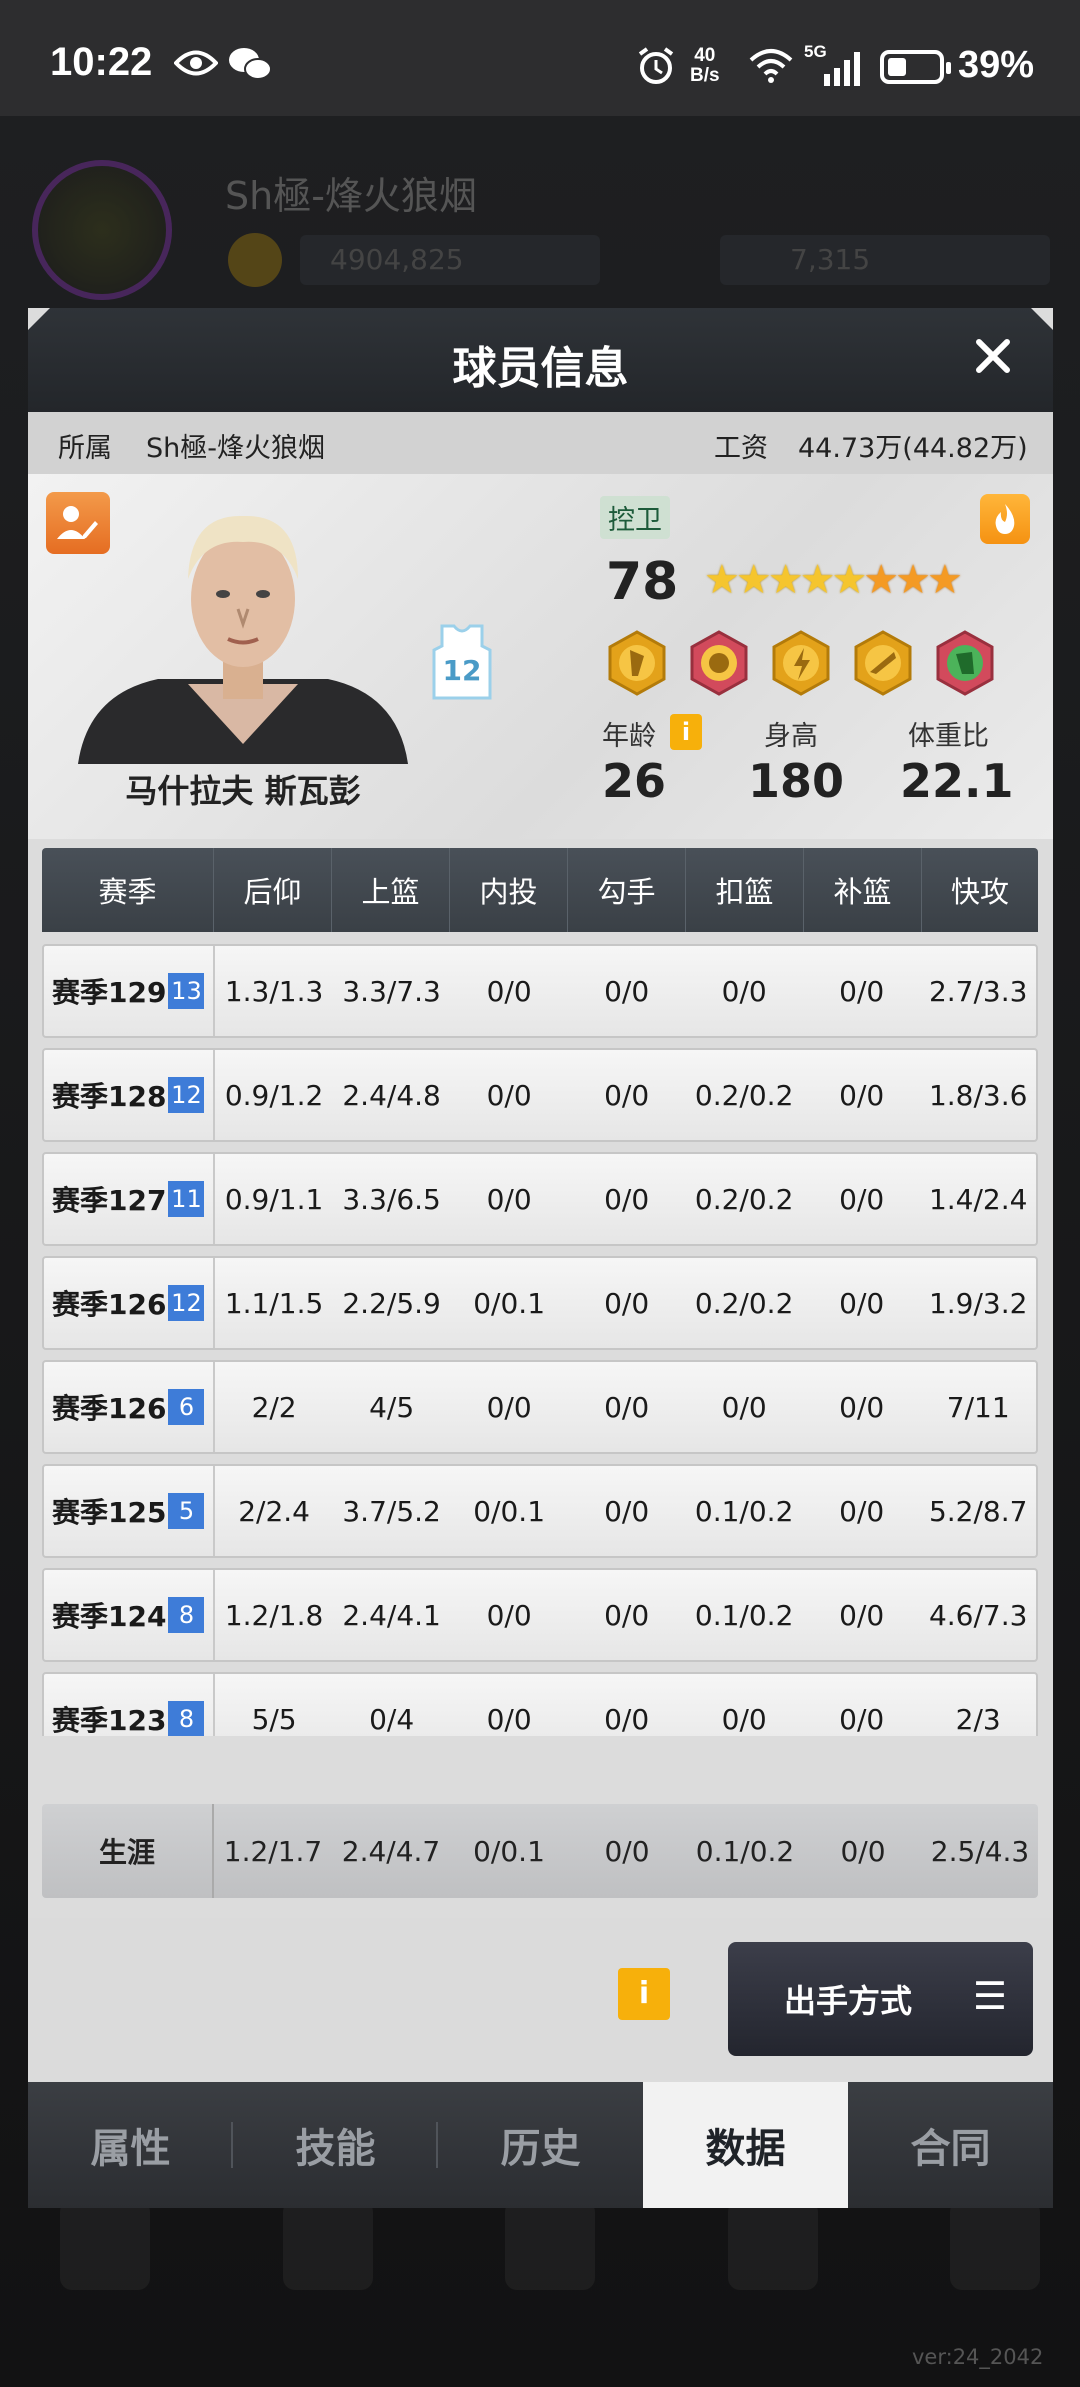 The width and height of the screenshot is (1080, 2387). I want to click on team-name: Sh極-烽火狼烟, so click(235, 448).